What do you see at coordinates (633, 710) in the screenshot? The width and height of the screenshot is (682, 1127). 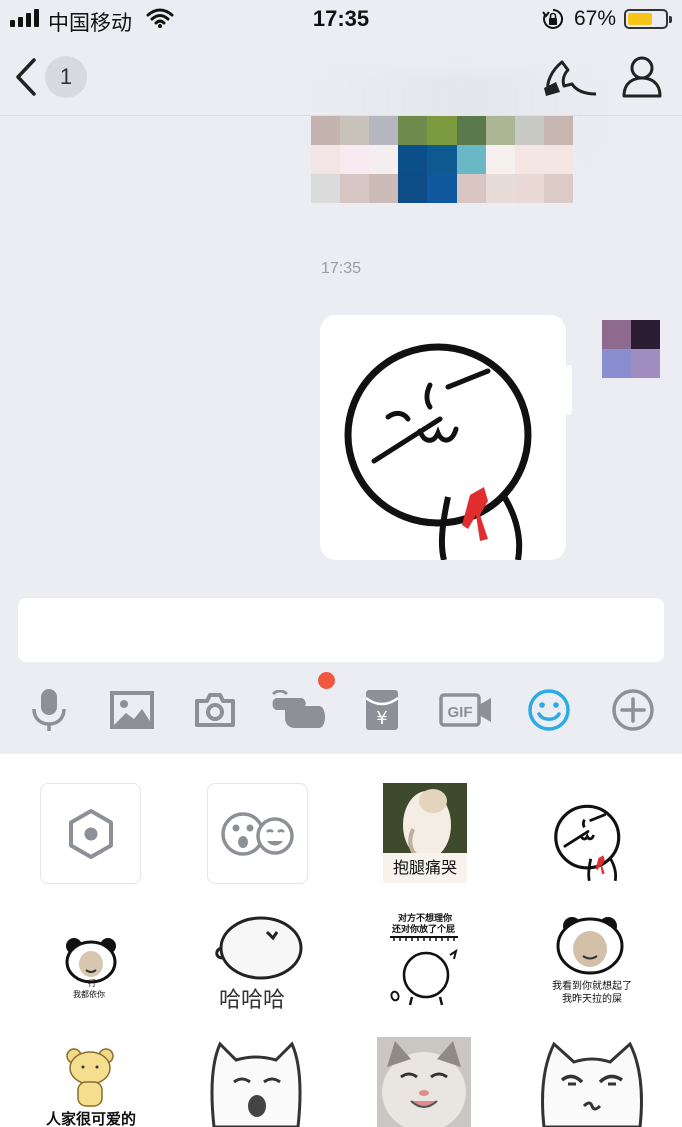 I see `plus-icon` at bounding box center [633, 710].